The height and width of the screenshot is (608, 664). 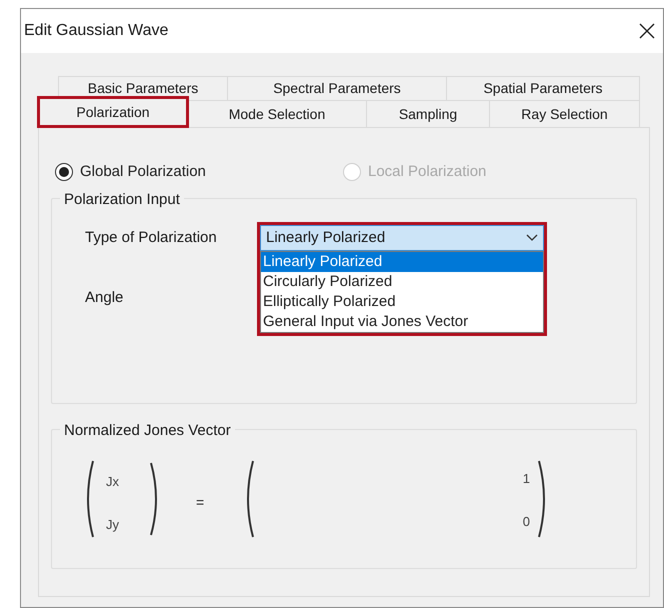 What do you see at coordinates (104, 298) in the screenshot?
I see `field-label: Angle` at bounding box center [104, 298].